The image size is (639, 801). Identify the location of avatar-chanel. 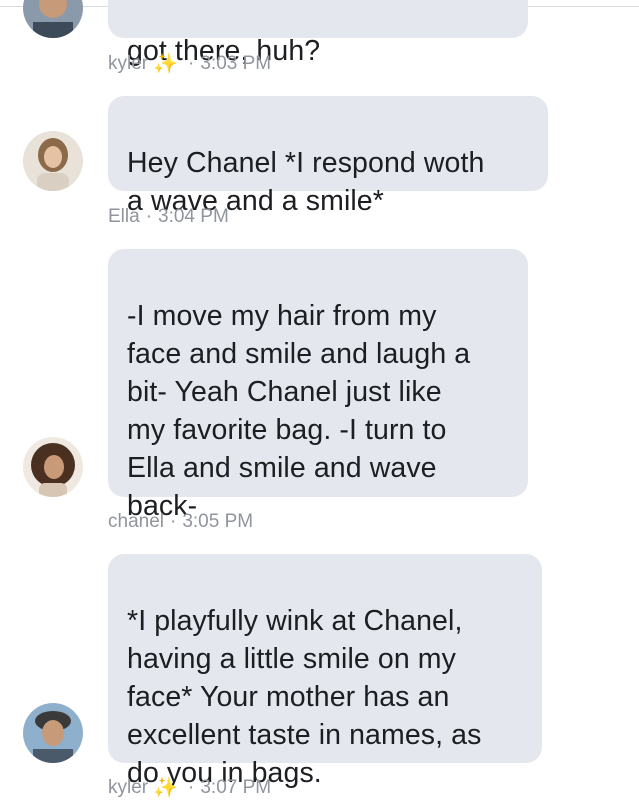
(53, 467).